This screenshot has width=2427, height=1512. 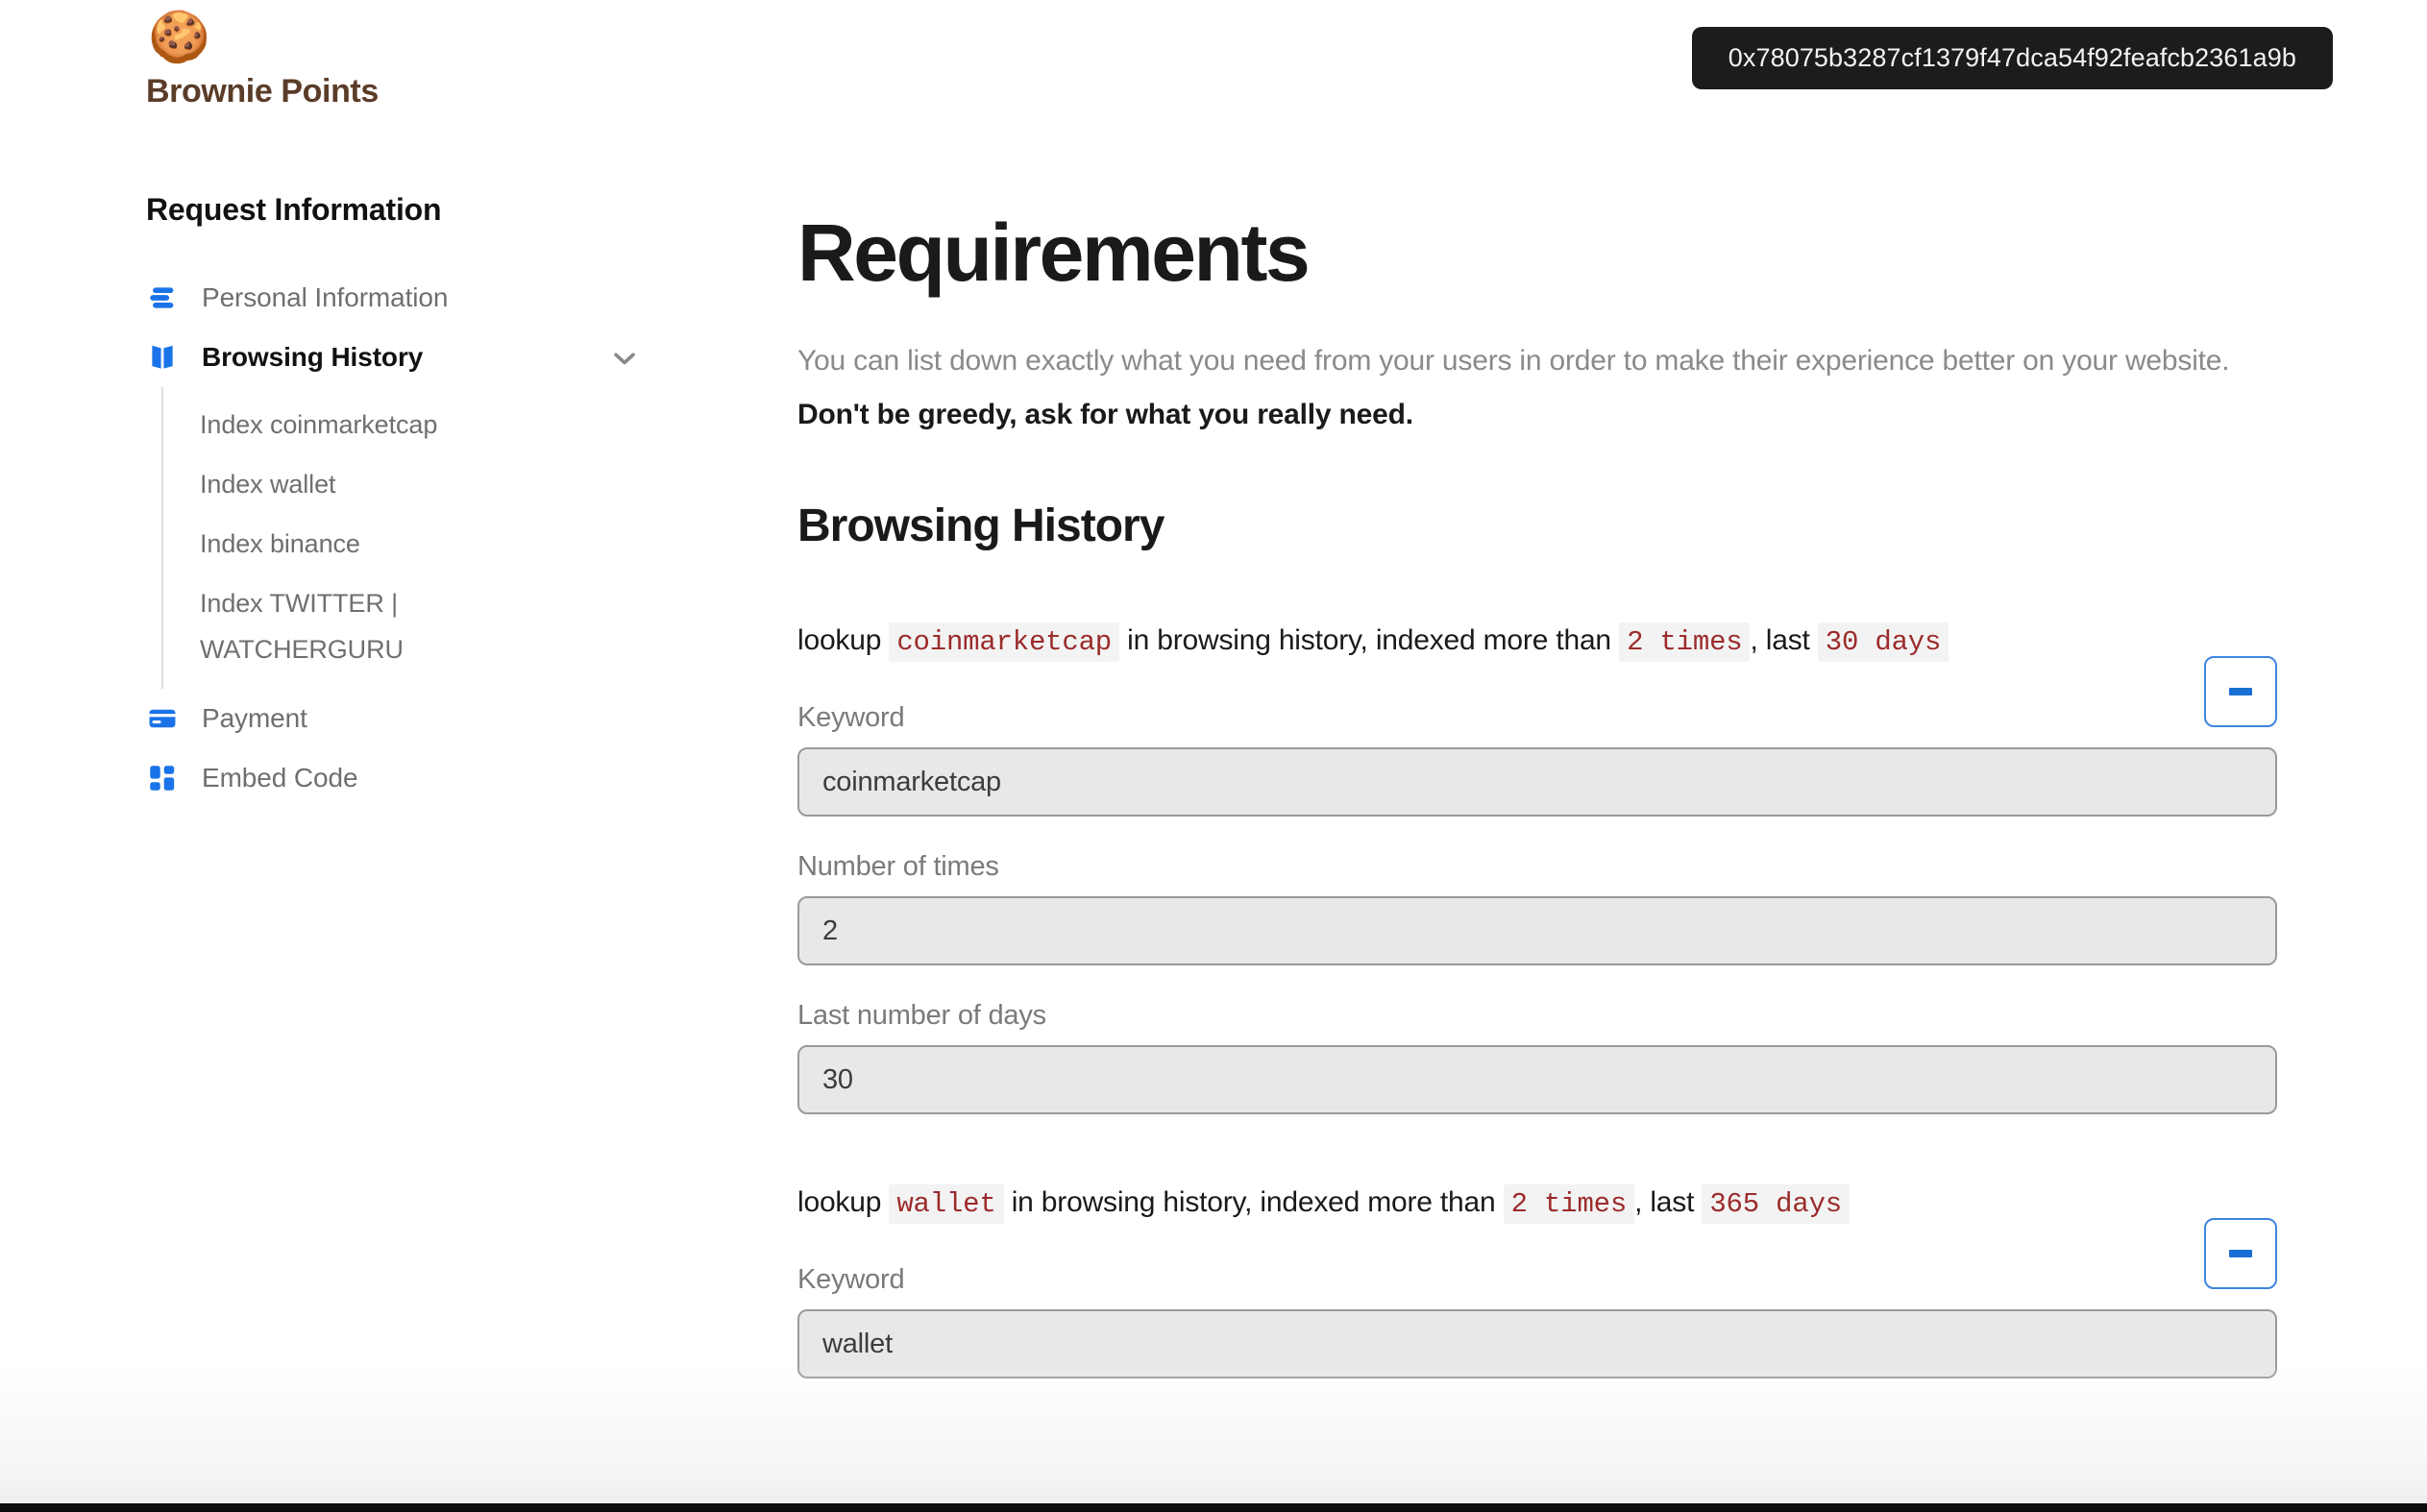 I want to click on credit-card-icon, so click(x=167, y=718).